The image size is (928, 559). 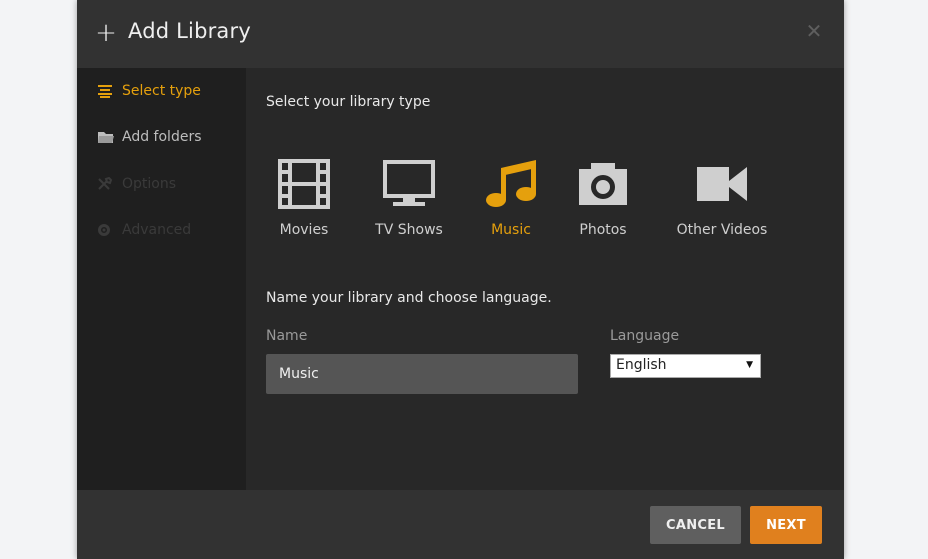 What do you see at coordinates (722, 184) in the screenshot?
I see `video-camera-icon` at bounding box center [722, 184].